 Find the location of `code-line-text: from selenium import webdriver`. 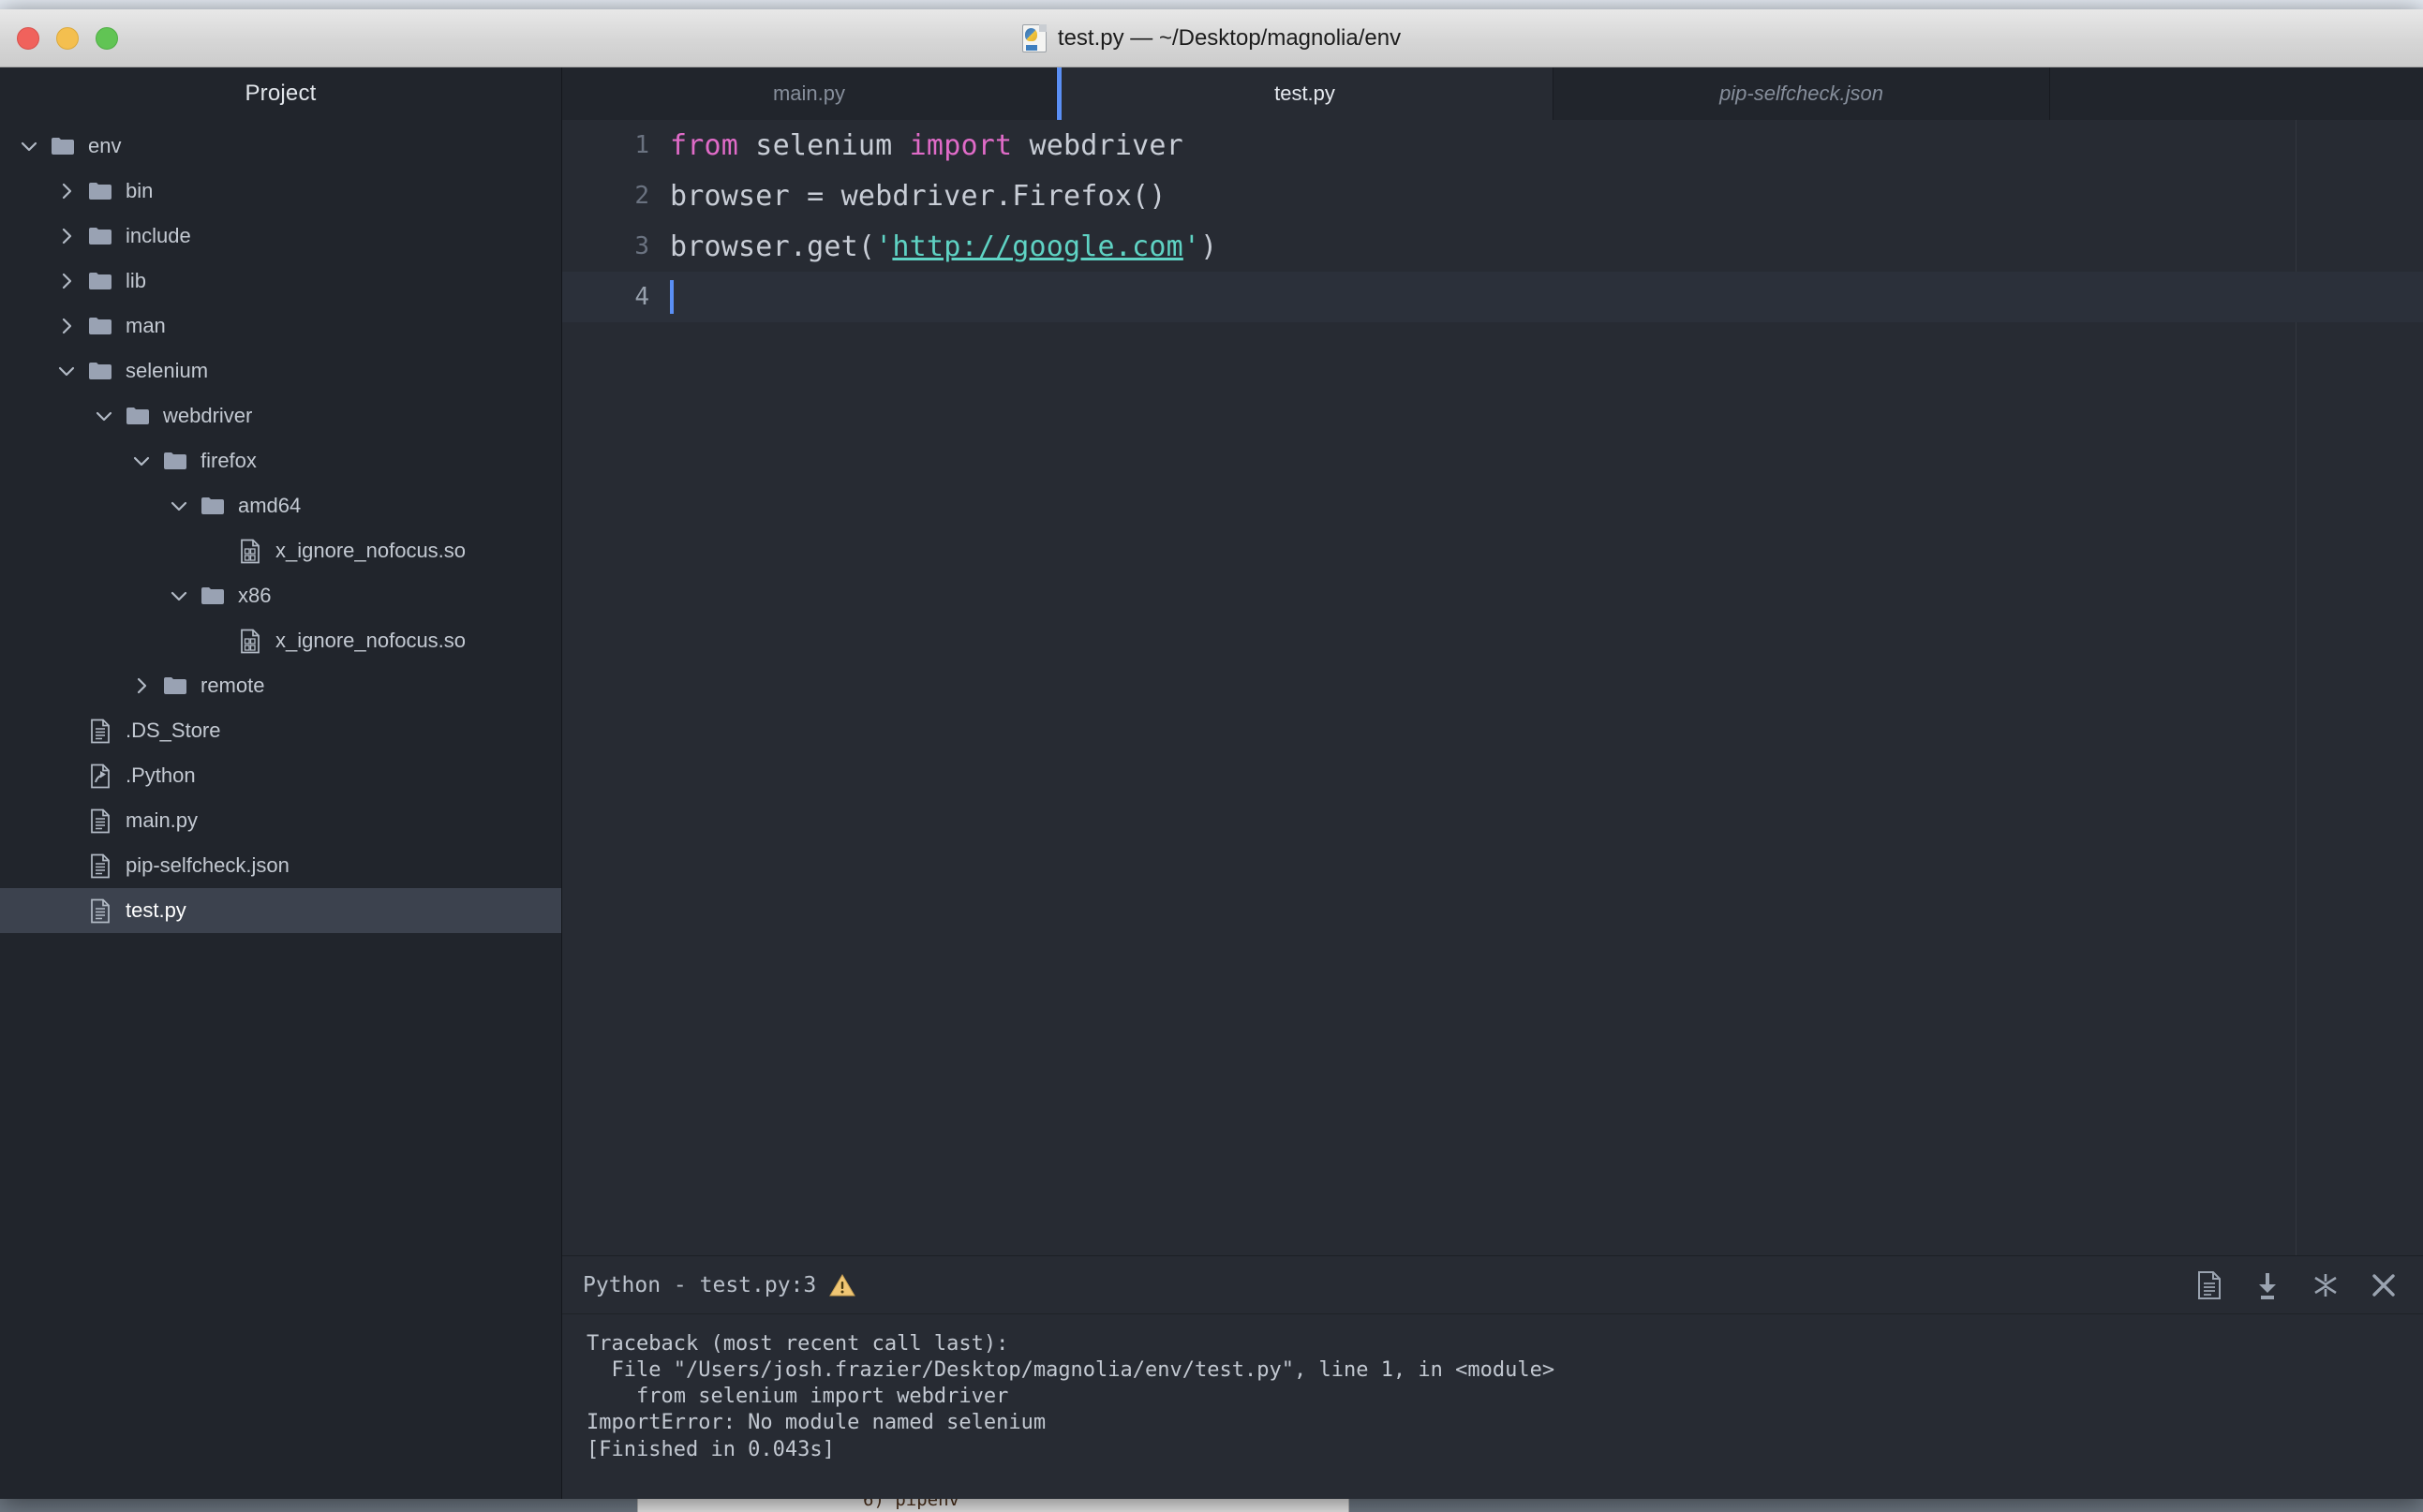

code-line-text: from selenium import webdriver is located at coordinates (926, 145).